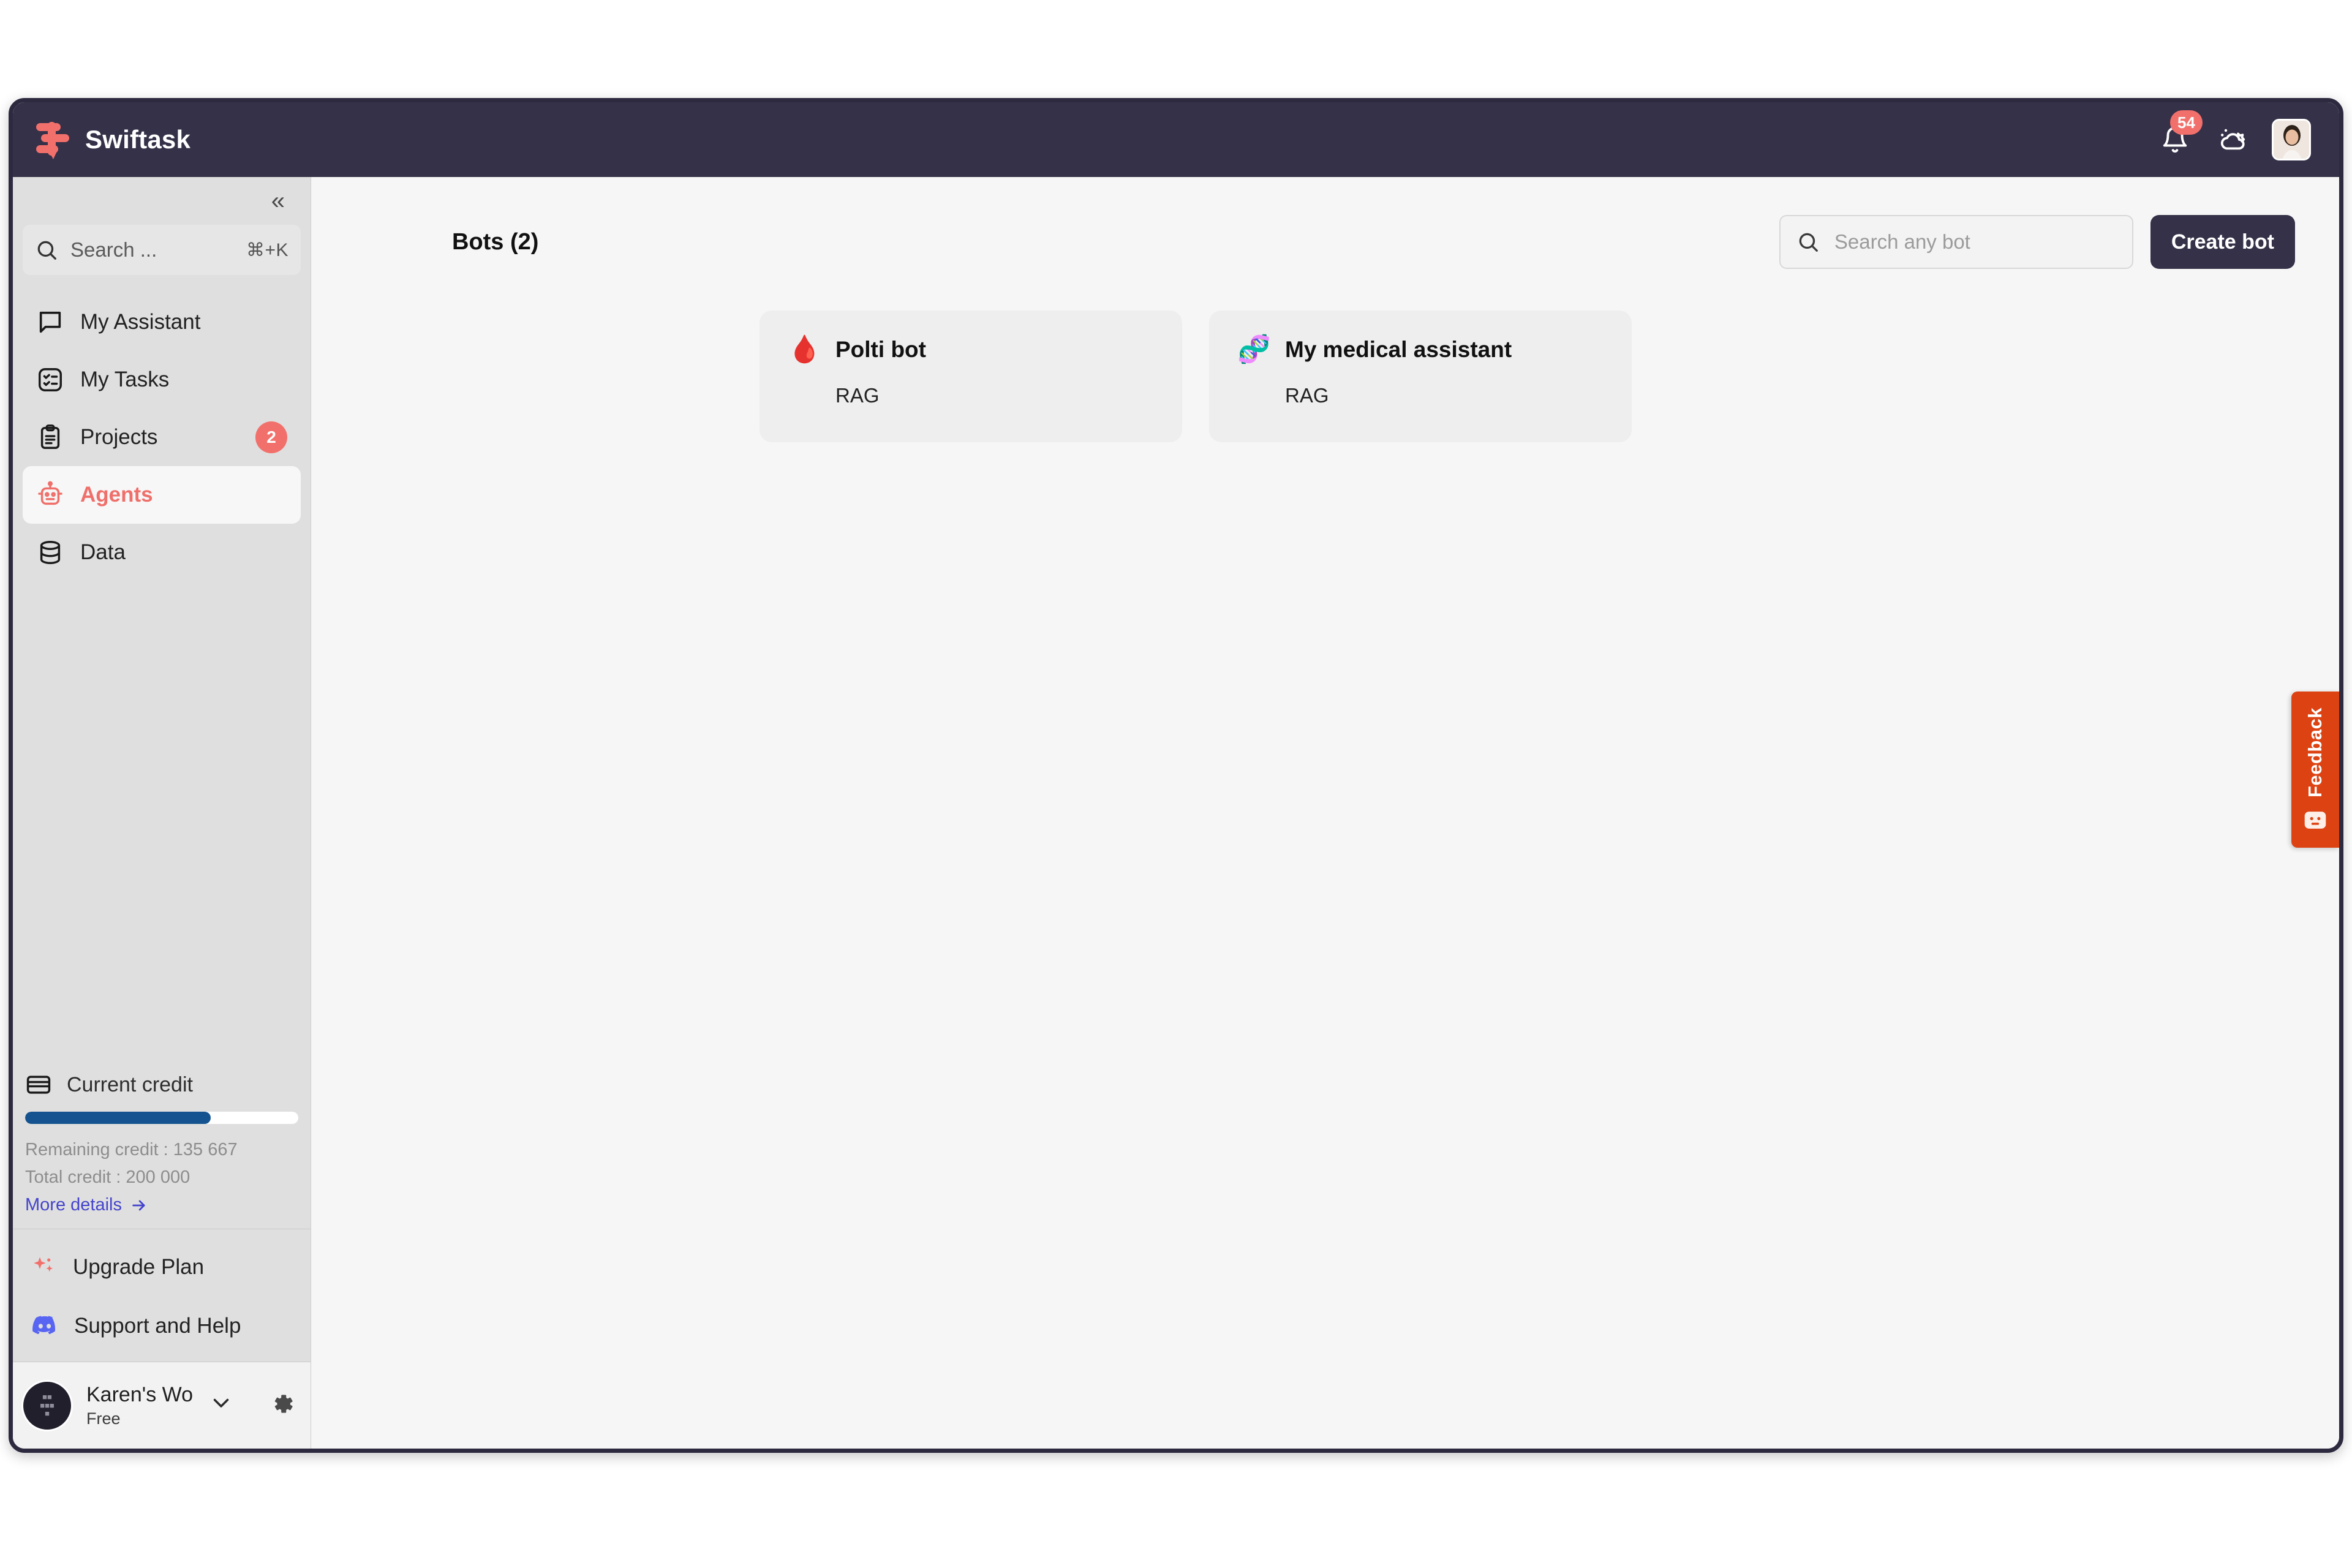 This screenshot has height=1568, width=2352. I want to click on upgrade-plan-button: Upgrade Plan, so click(162, 1268).